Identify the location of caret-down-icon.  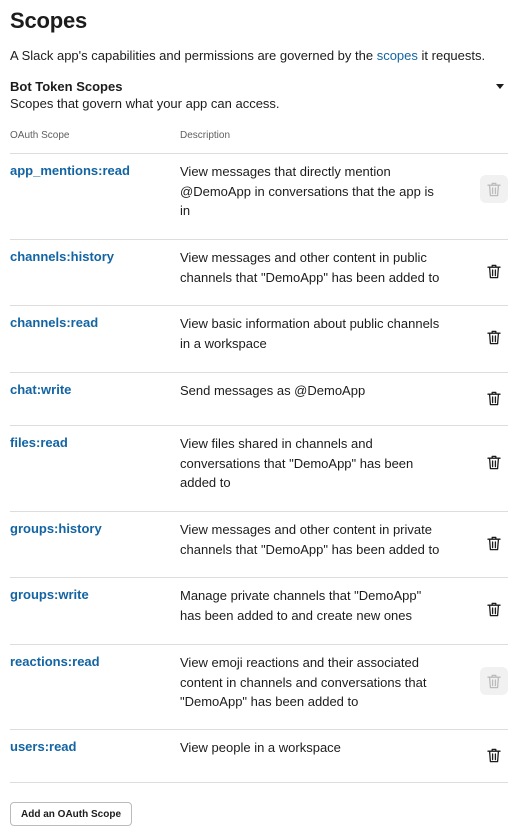
(500, 86).